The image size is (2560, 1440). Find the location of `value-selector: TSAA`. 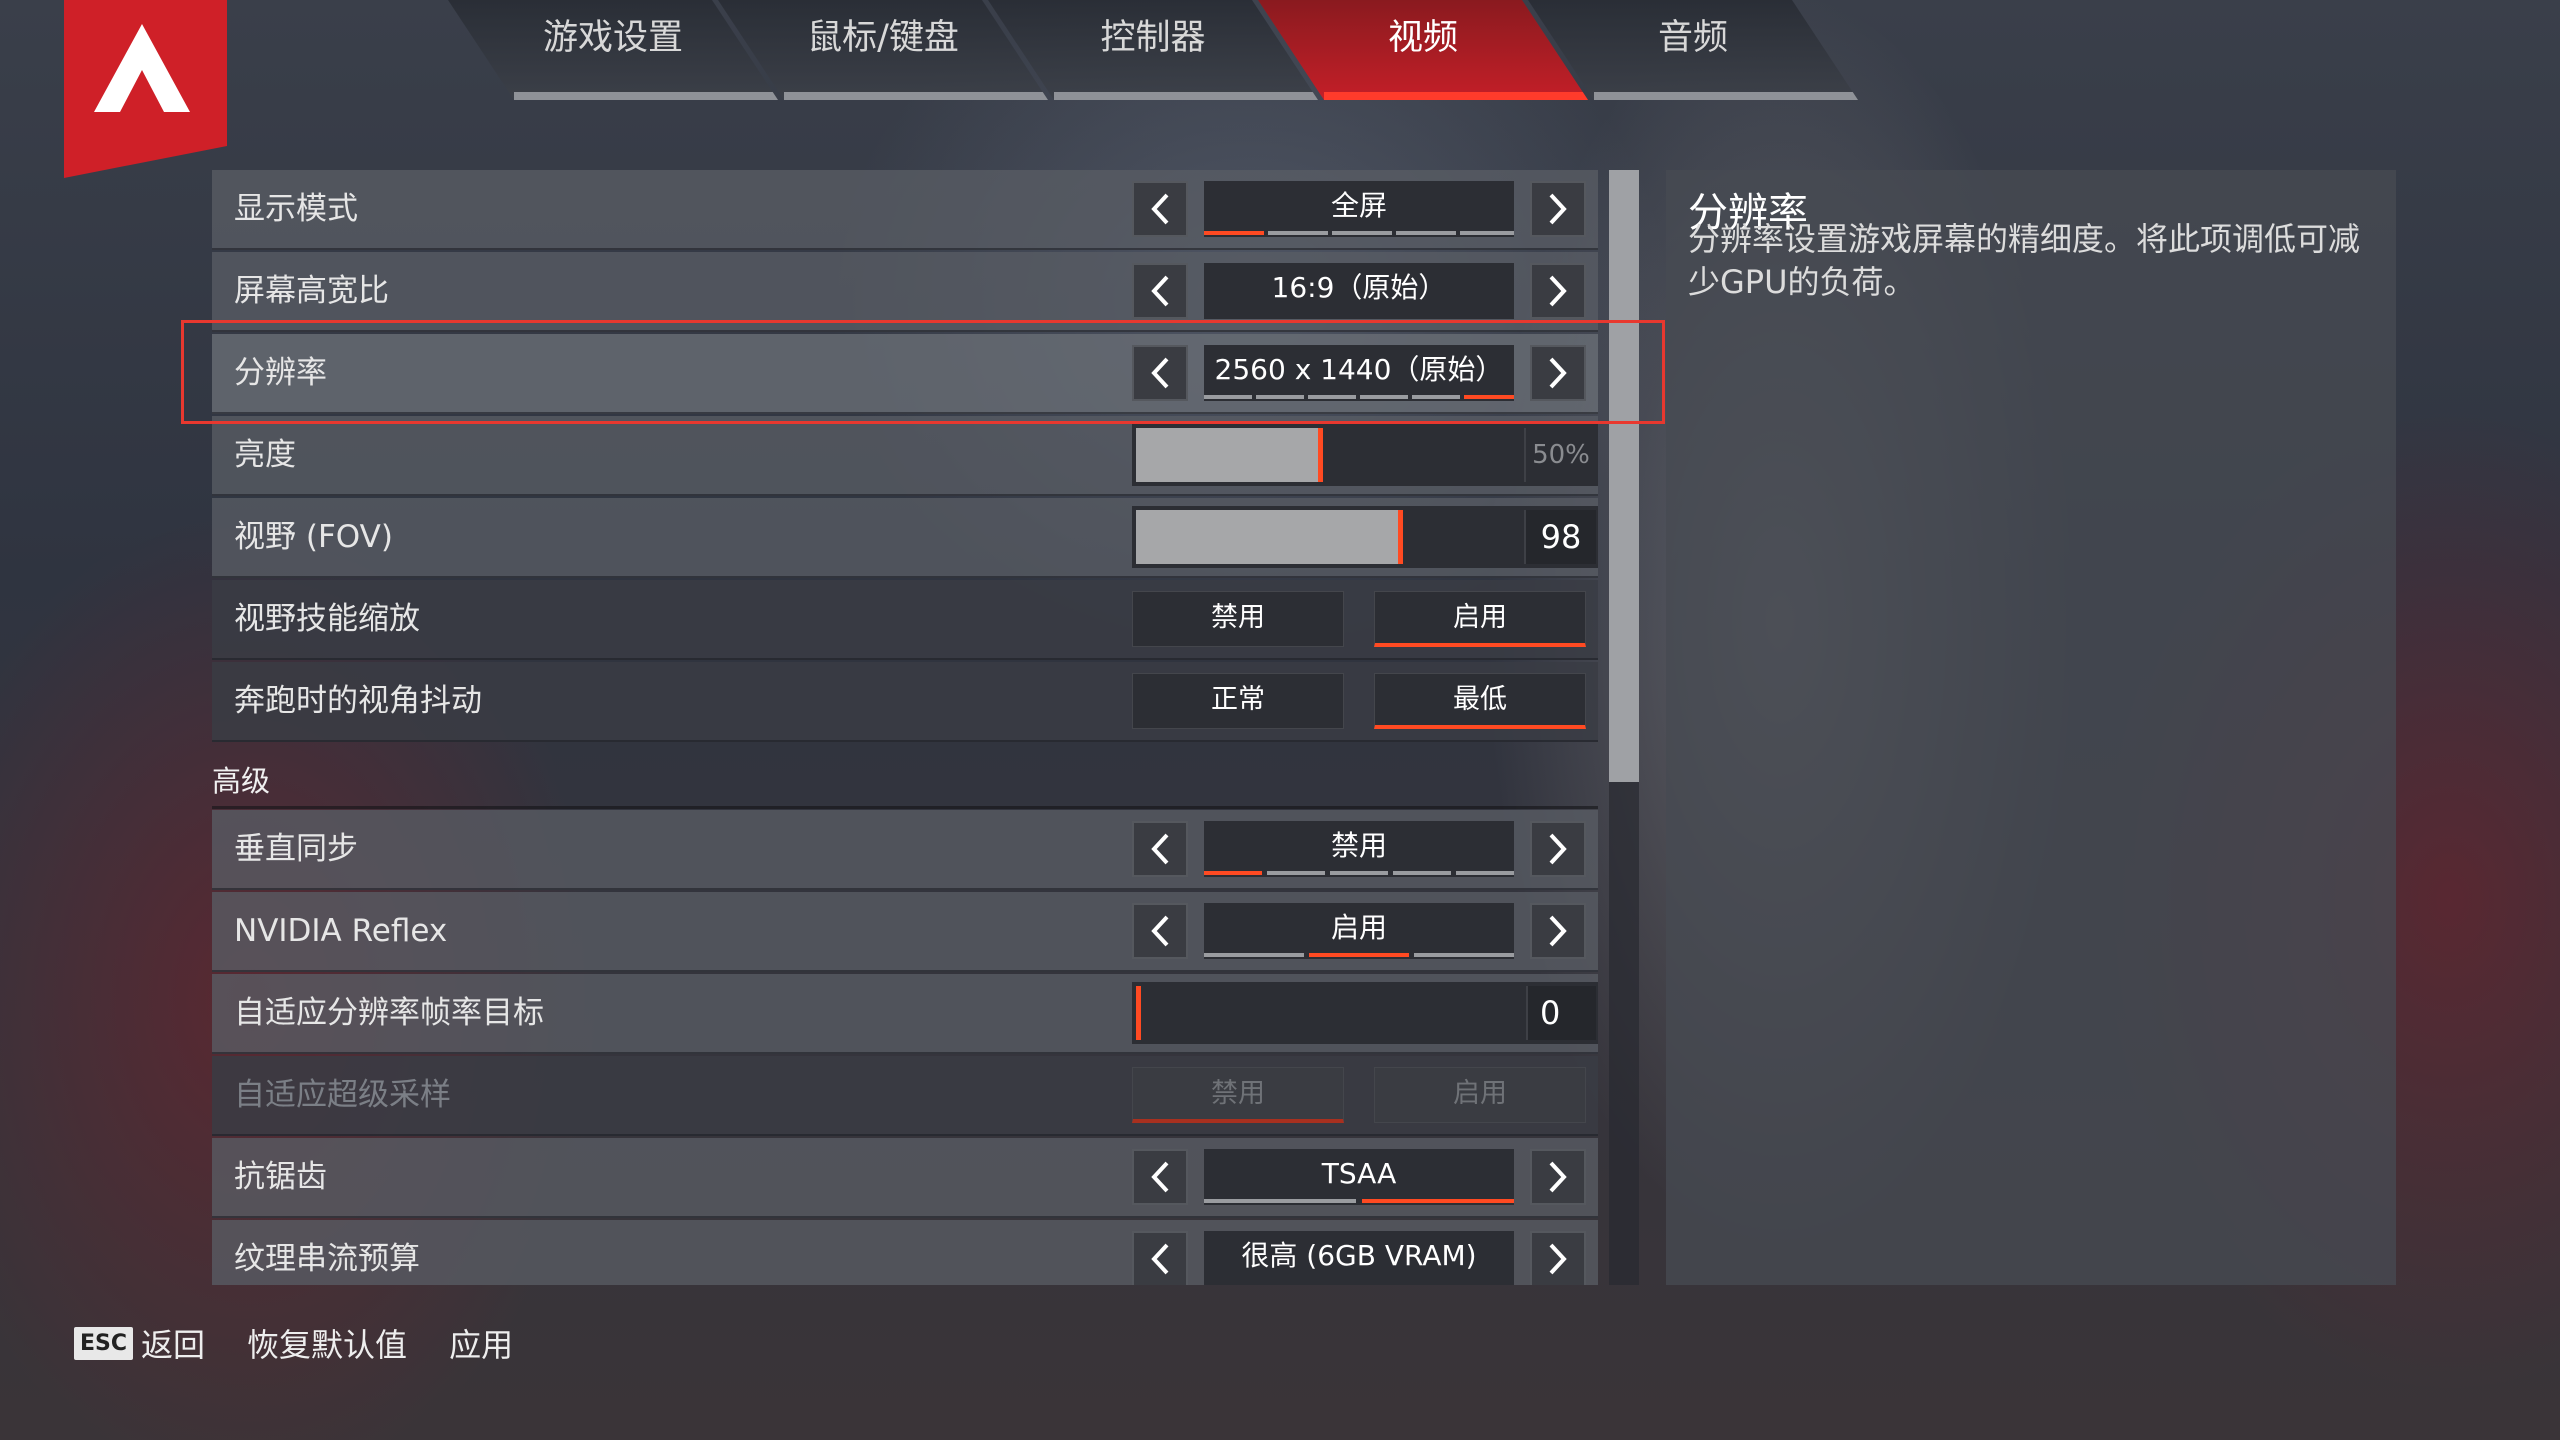

value-selector: TSAA is located at coordinates (1359, 1177).